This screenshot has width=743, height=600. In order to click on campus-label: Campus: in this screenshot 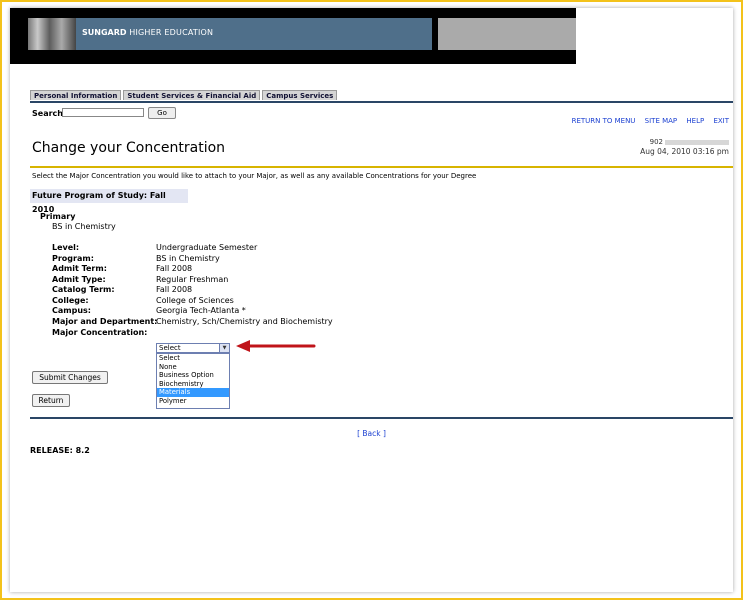, I will do `click(71, 310)`.